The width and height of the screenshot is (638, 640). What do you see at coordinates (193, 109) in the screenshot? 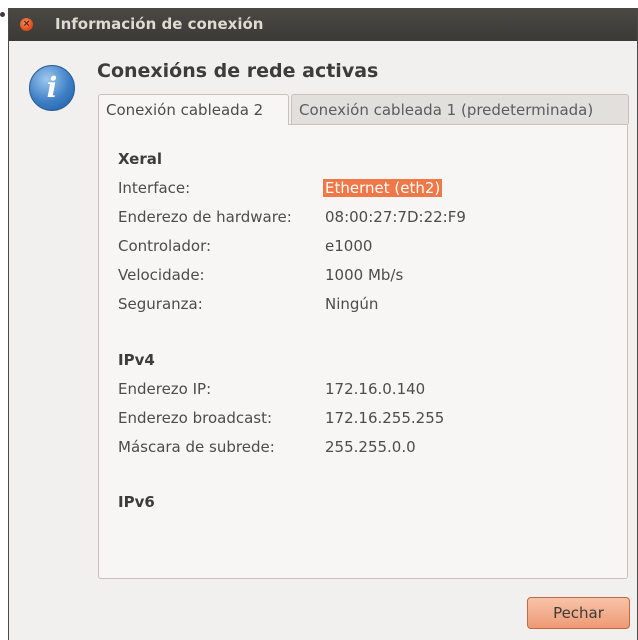
I see `tab-wired-connection-2: Conexión cableada 2` at bounding box center [193, 109].